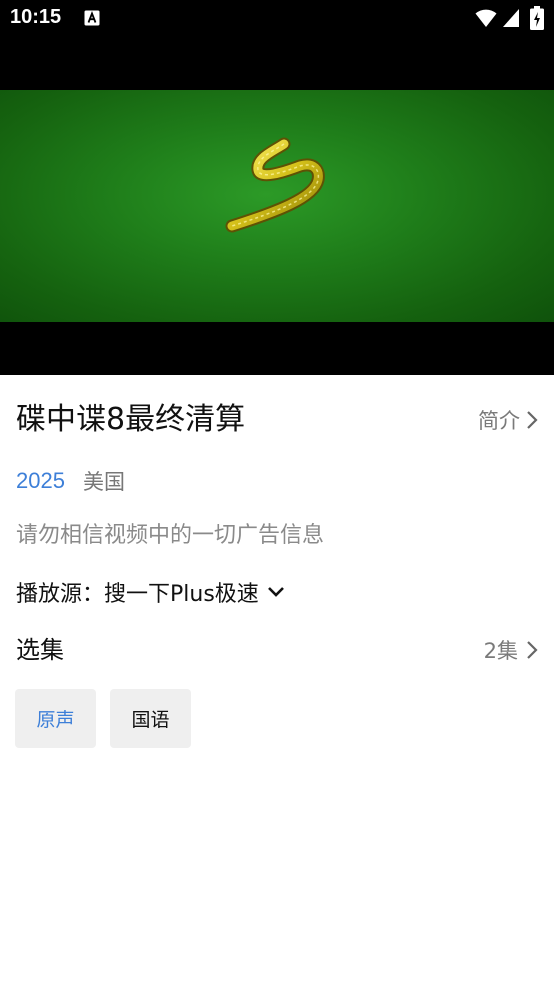 The width and height of the screenshot is (554, 984). I want to click on episodes-count: 2集, so click(500, 651).